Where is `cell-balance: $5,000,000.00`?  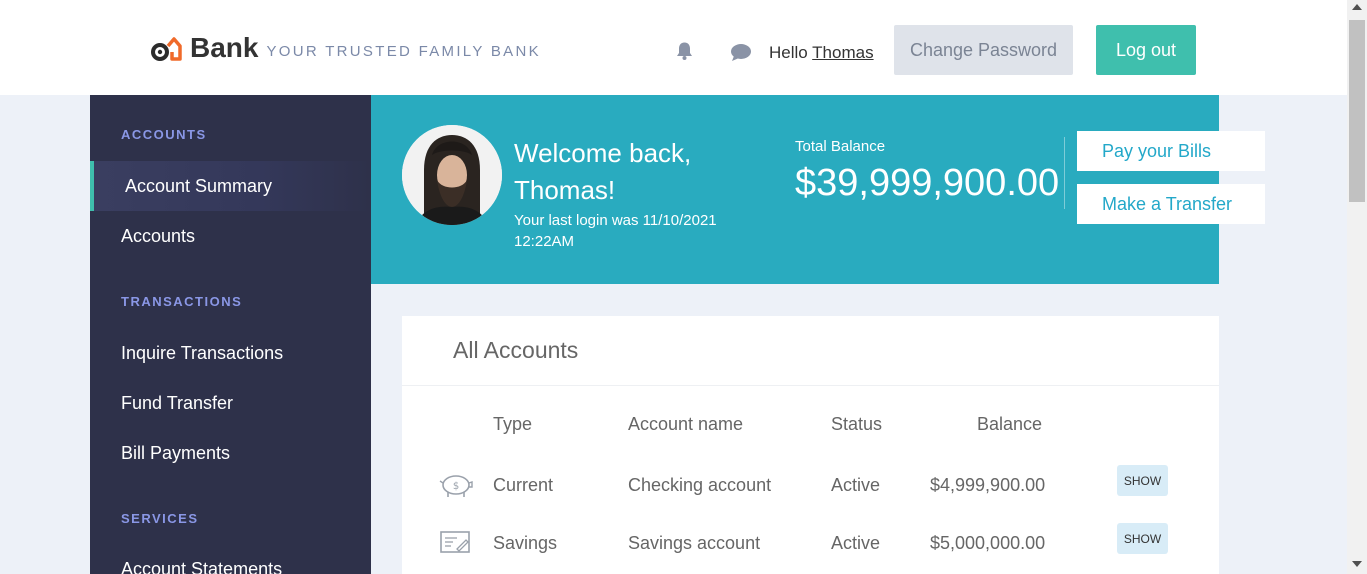
cell-balance: $5,000,000.00 is located at coordinates (988, 543).